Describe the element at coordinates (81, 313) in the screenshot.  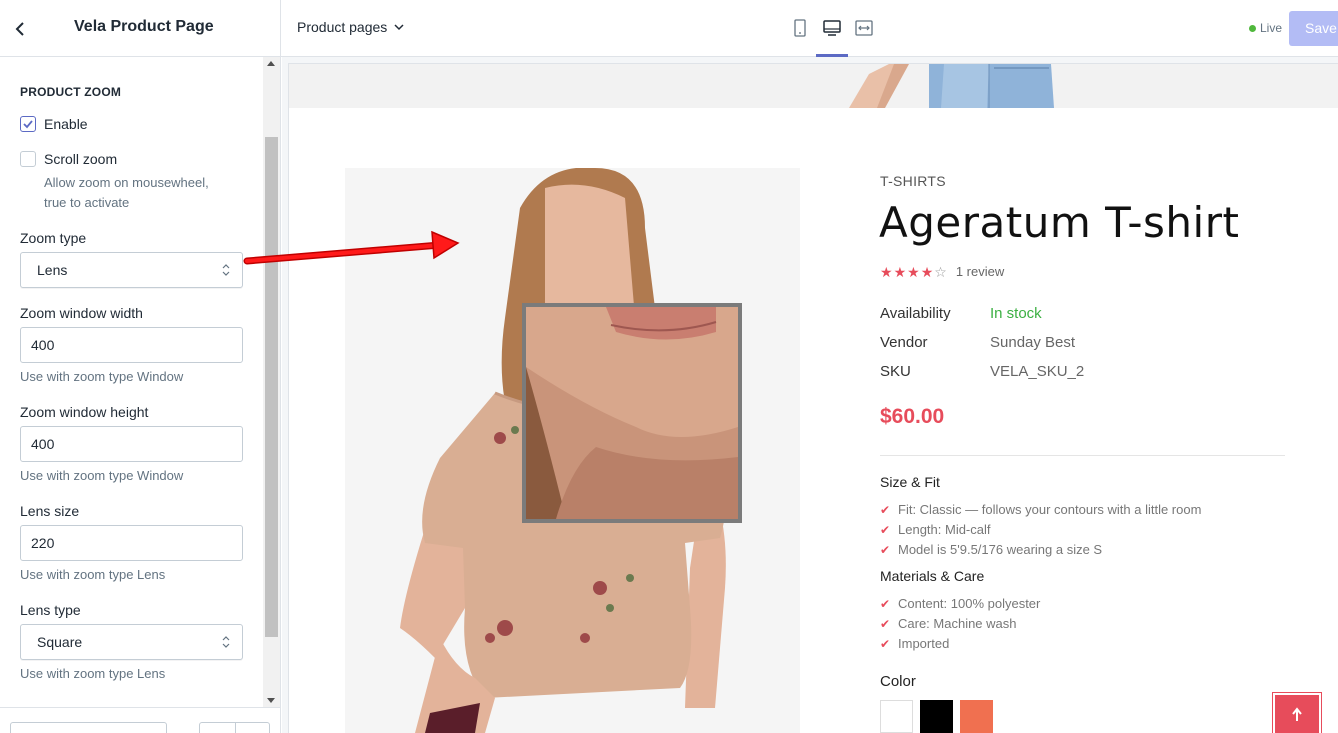
I see `zoom-window-width-label: Zoom window width` at that location.